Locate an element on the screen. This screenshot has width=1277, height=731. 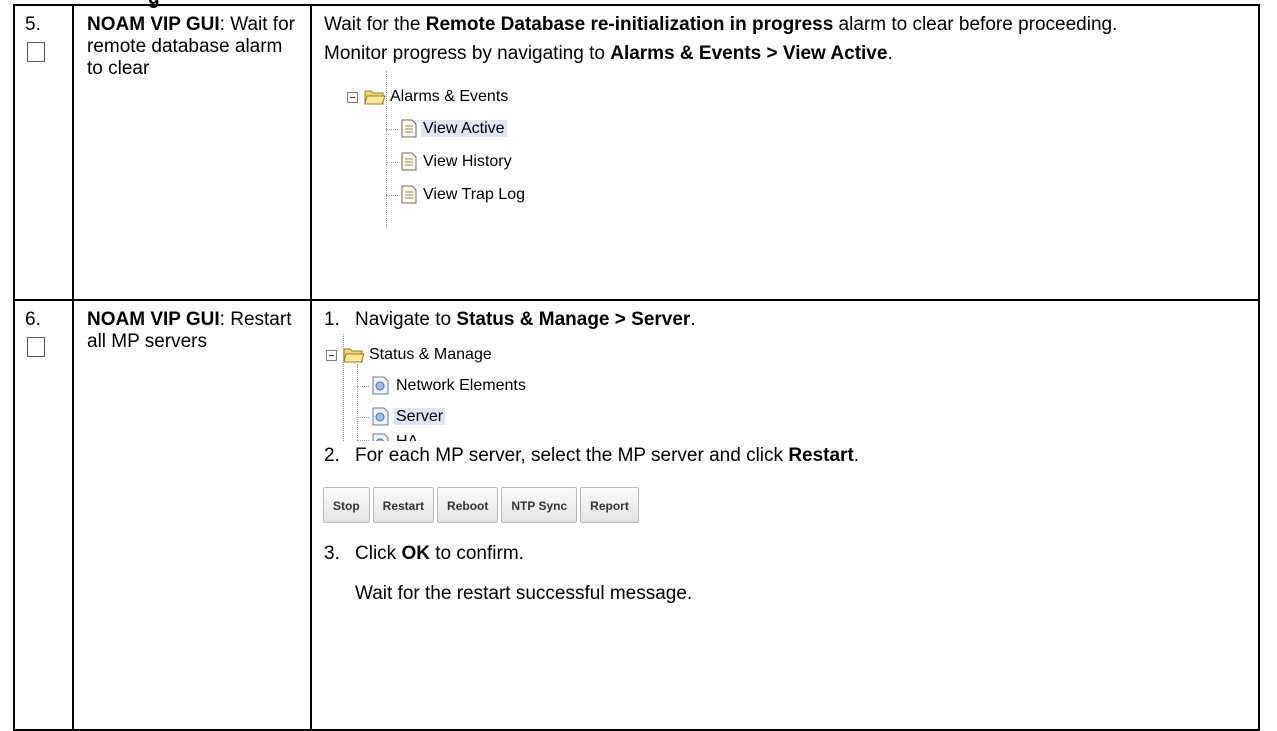
menu-path: Status & Manage > Server is located at coordinates (573, 319).